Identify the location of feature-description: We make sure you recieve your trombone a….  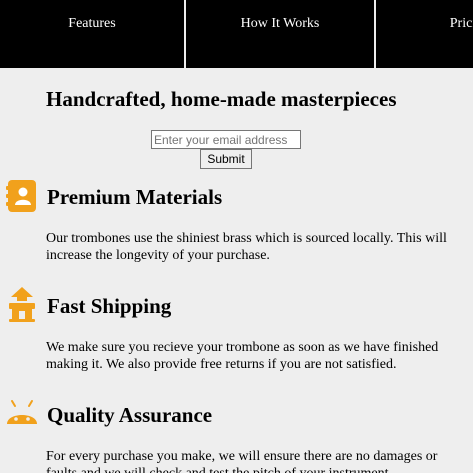
(242, 356).